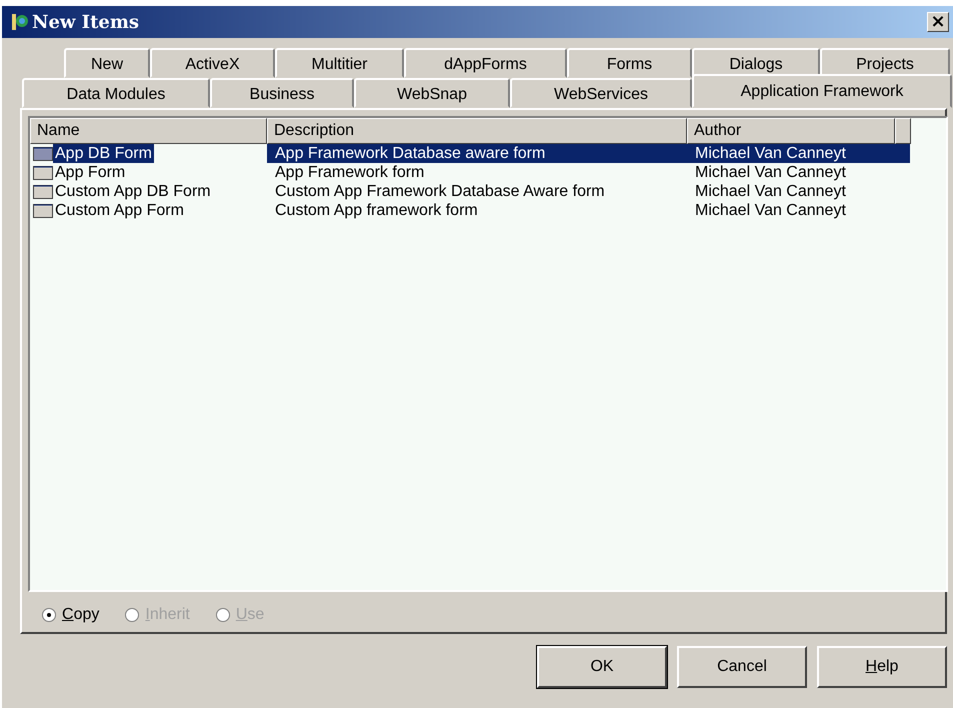 The image size is (953, 708). I want to click on tab: Business, so click(282, 93).